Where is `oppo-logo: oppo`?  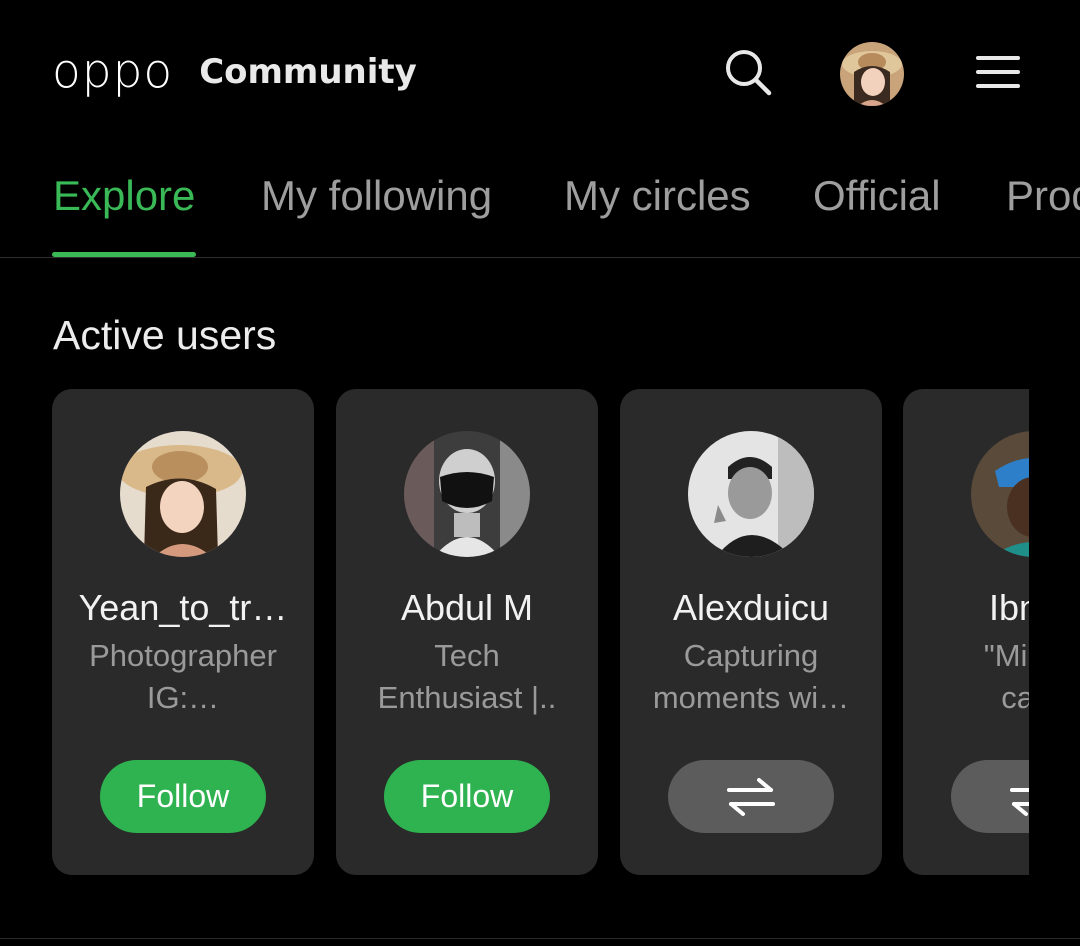
oppo-logo: oppo is located at coordinates (113, 71).